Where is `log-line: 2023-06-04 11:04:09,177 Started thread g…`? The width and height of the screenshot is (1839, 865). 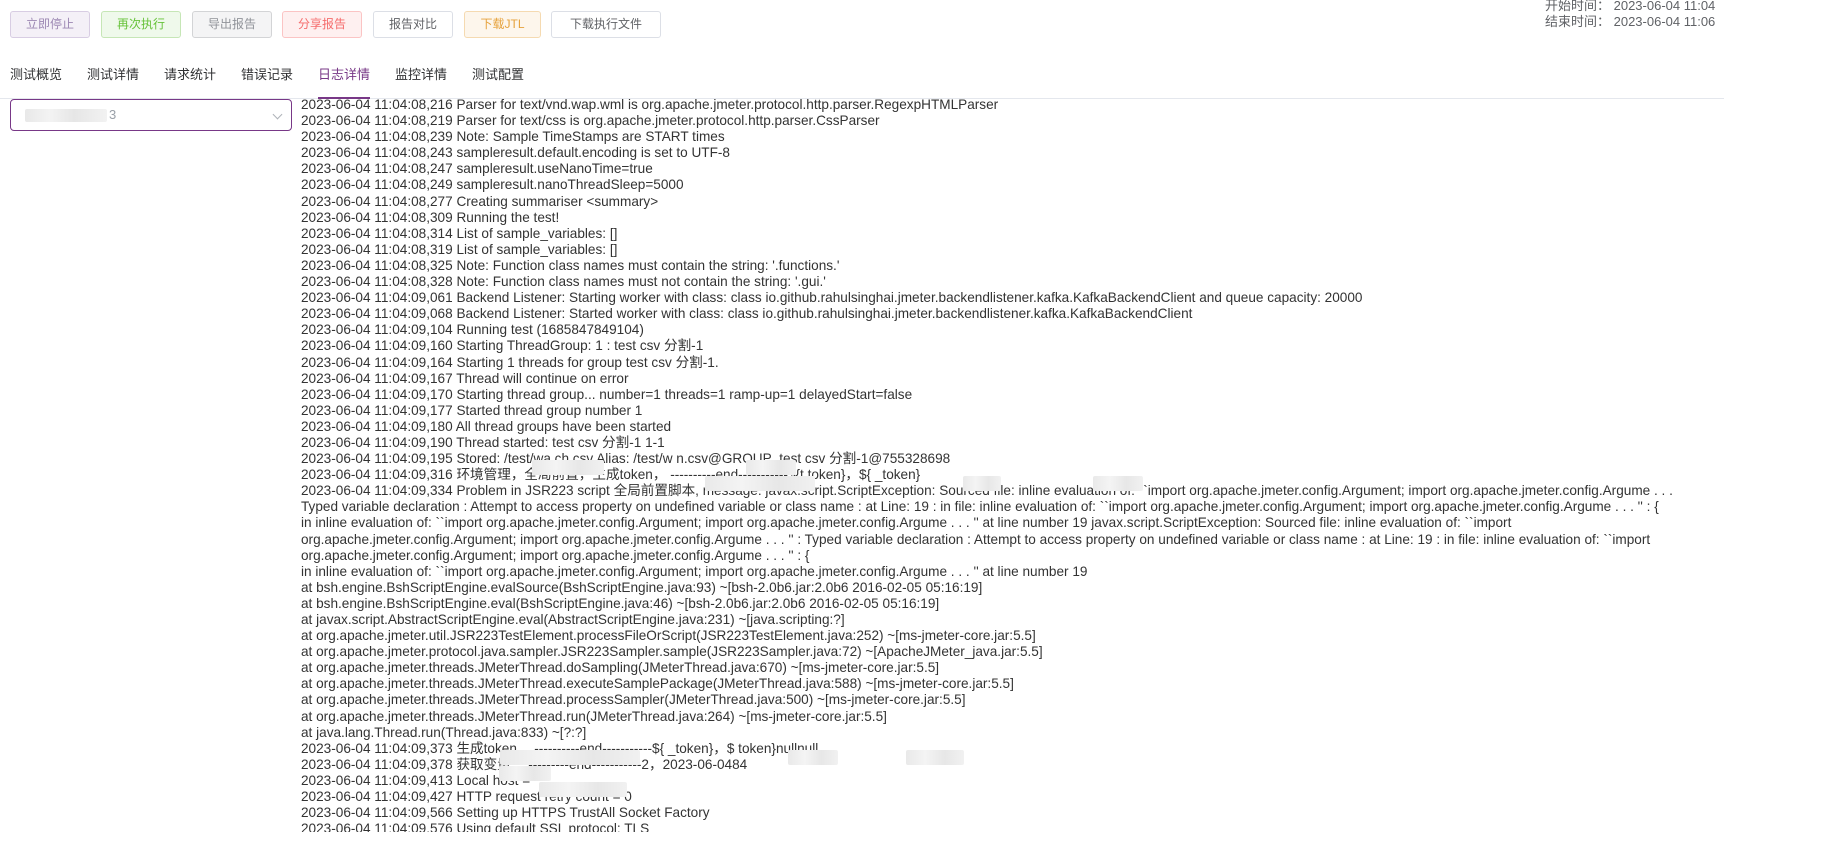 log-line: 2023-06-04 11:04:09,177 Started thread g… is located at coordinates (472, 410).